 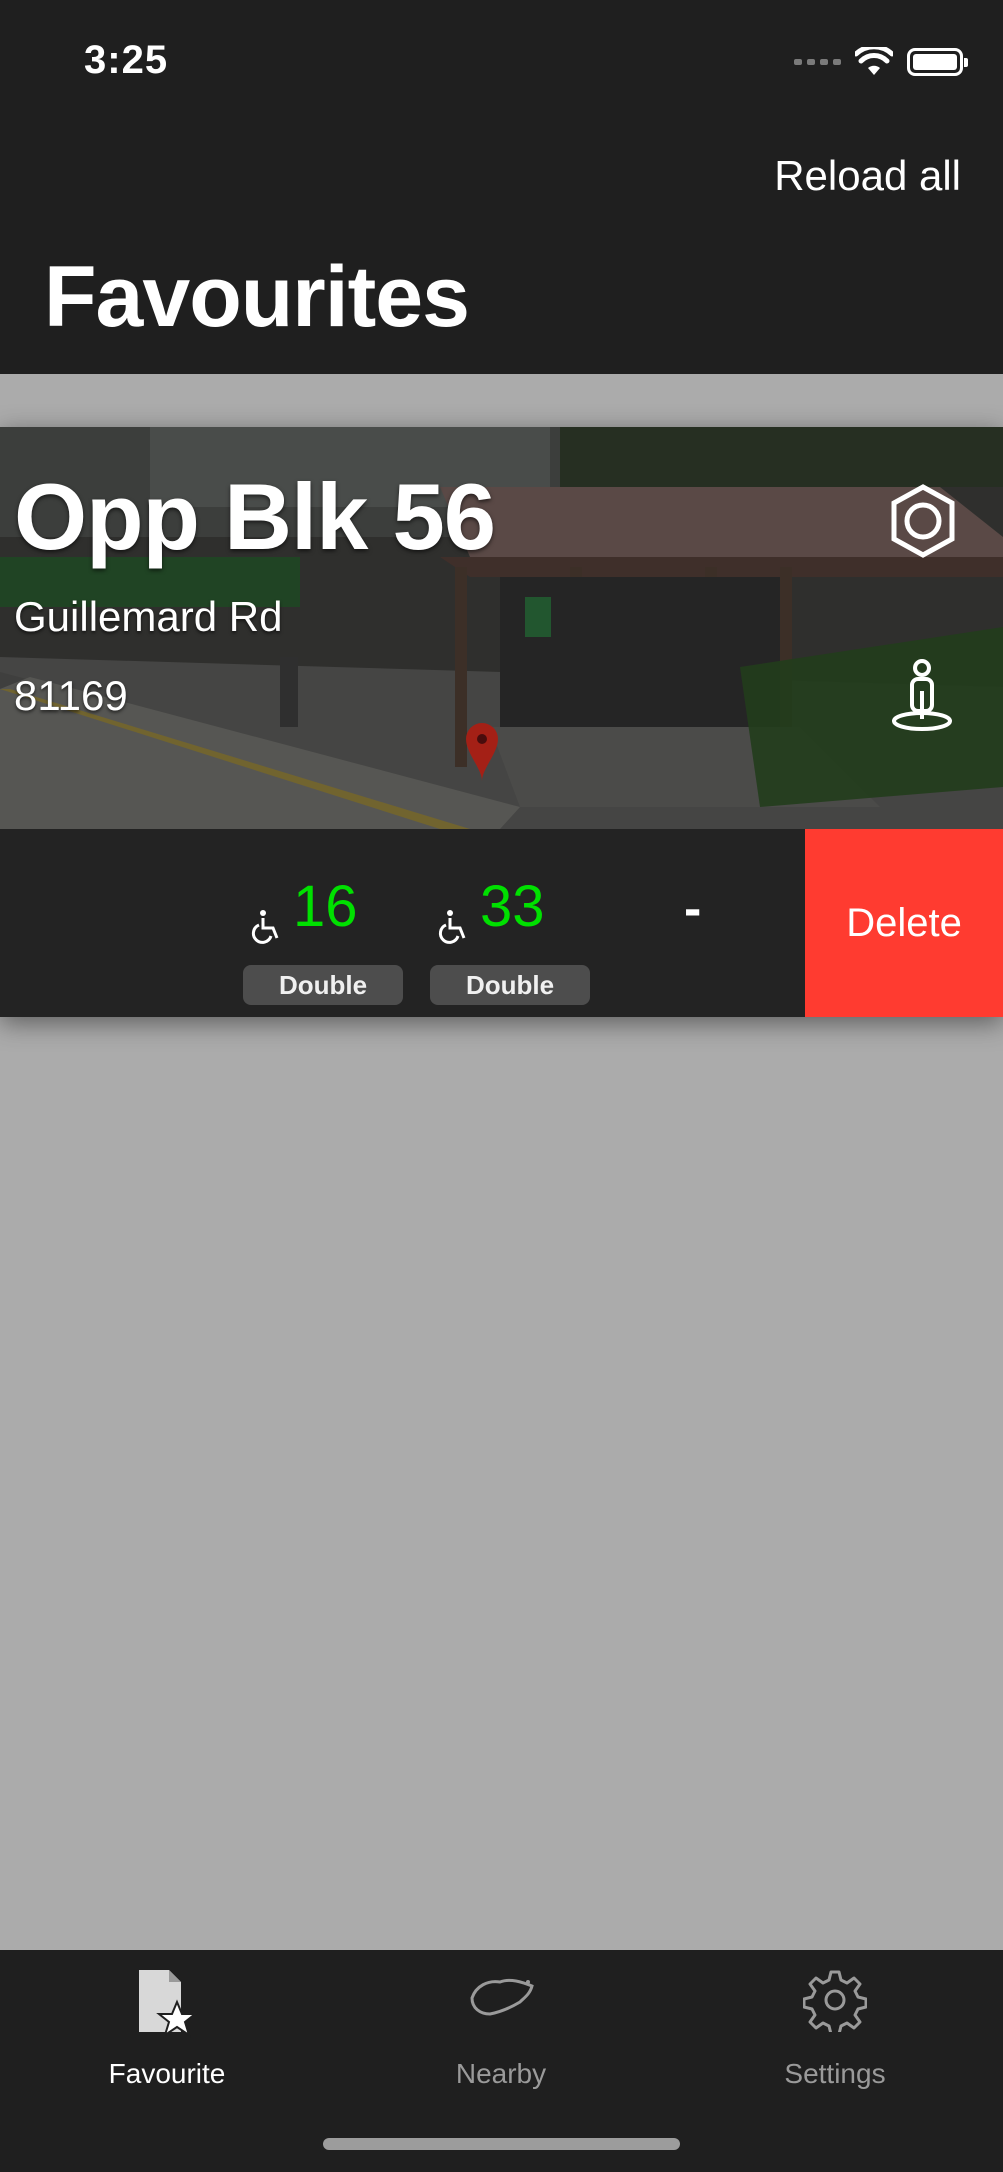 I want to click on street-view-person-icon, so click(x=922, y=696).